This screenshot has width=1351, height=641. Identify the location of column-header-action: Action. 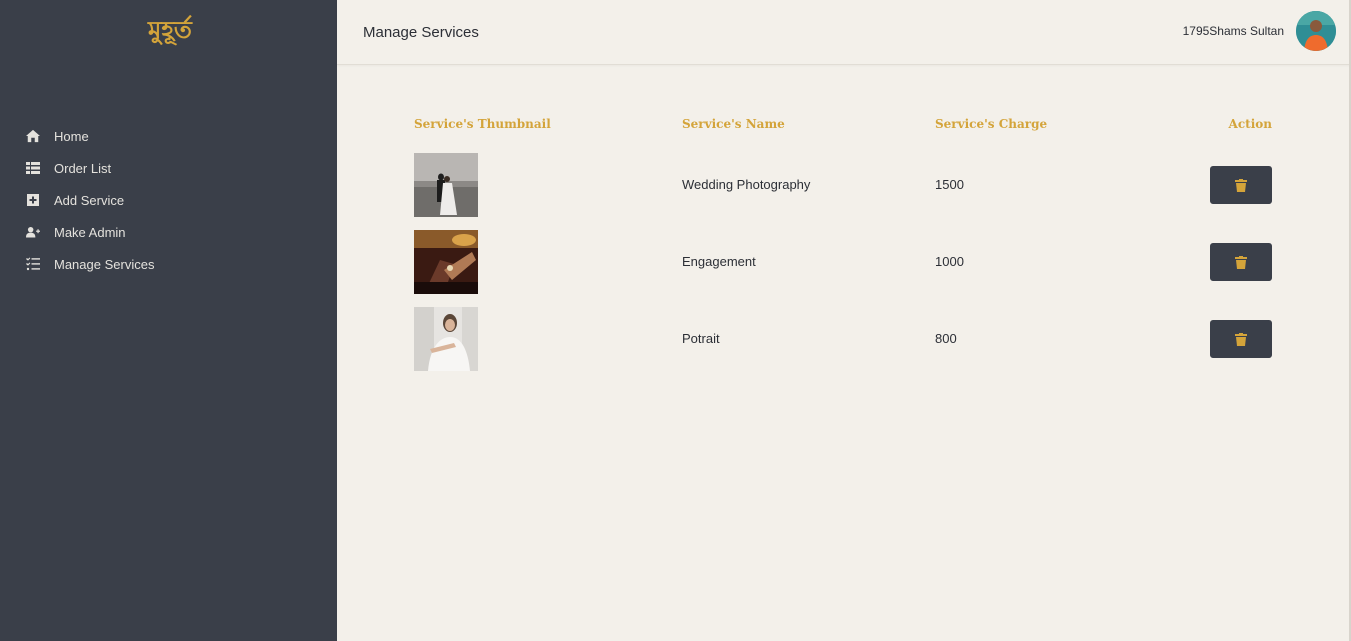
(1250, 124).